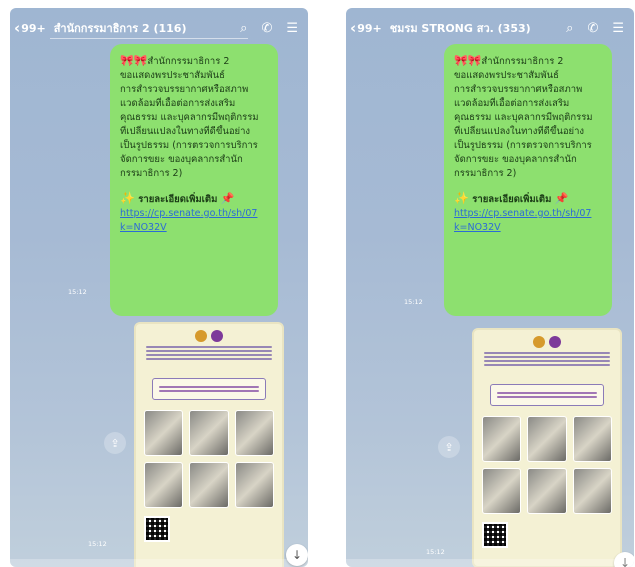  I want to click on chat-title: สำนักกรรมาธิการ 2 (116), so click(120, 28).